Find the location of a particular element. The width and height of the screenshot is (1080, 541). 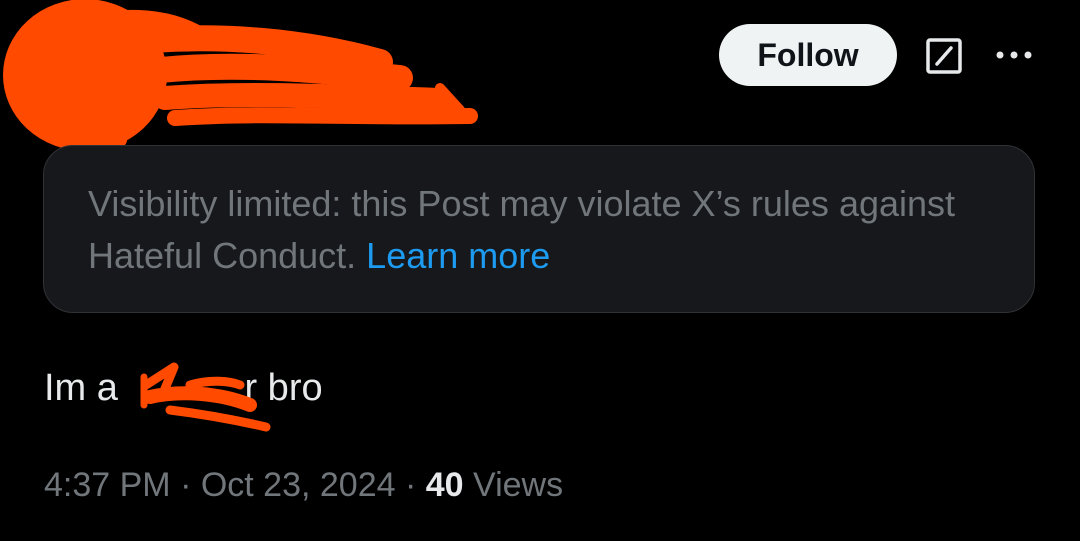

post-meta: 4:37 PM · Oct 23, 2024 · 40 Views is located at coordinates (303, 485).